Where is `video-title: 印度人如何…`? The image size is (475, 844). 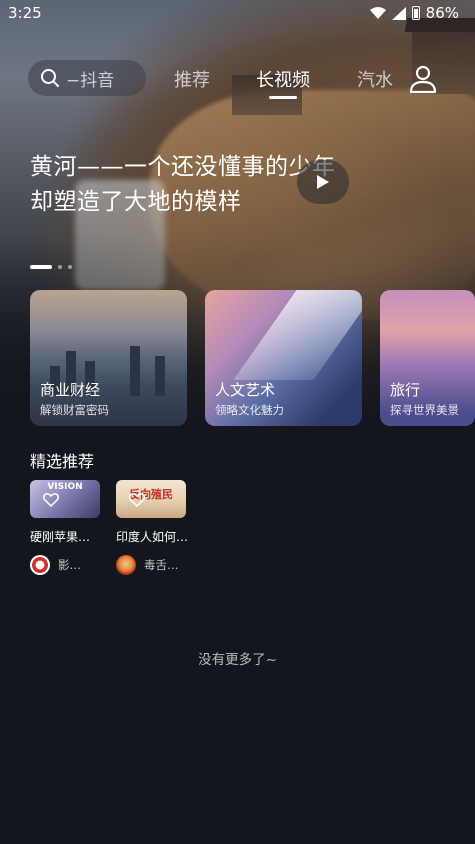 video-title: 印度人如何… is located at coordinates (152, 537).